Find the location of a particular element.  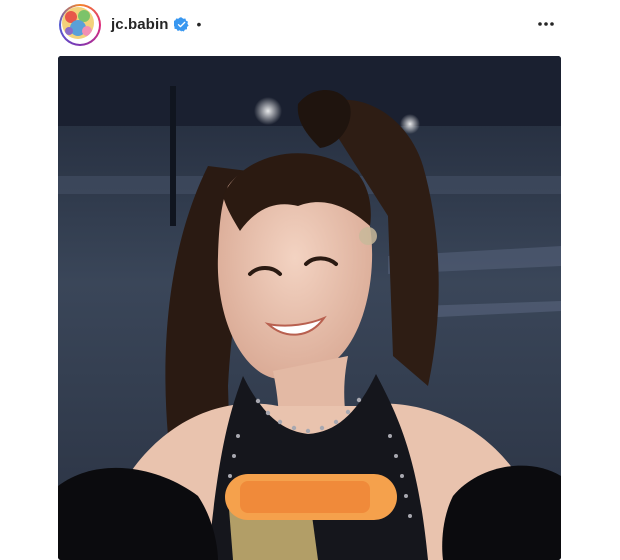

avatar-image is located at coordinates (78, 23).